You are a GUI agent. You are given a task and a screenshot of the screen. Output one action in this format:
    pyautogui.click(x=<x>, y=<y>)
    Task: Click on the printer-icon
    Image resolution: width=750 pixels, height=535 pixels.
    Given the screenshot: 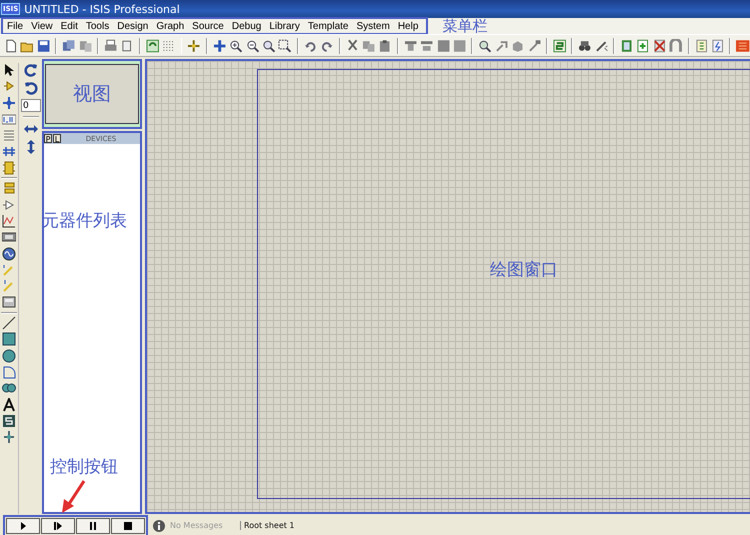 What is the action you would take?
    pyautogui.click(x=111, y=45)
    